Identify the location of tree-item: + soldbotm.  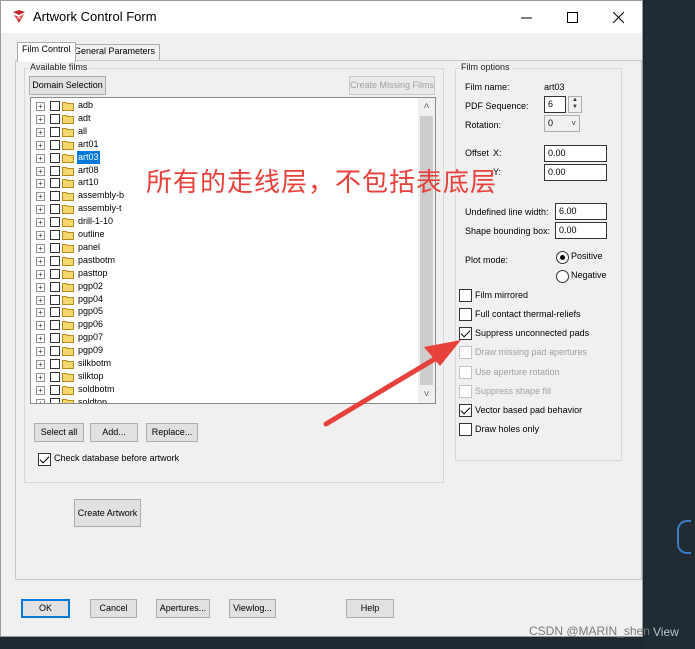
(226, 389).